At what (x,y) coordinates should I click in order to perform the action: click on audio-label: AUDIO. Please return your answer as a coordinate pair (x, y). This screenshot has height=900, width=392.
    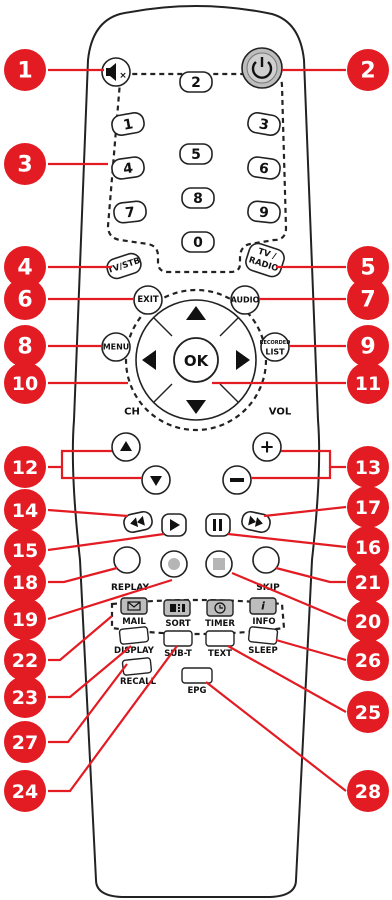
    Looking at the image, I should click on (245, 300).